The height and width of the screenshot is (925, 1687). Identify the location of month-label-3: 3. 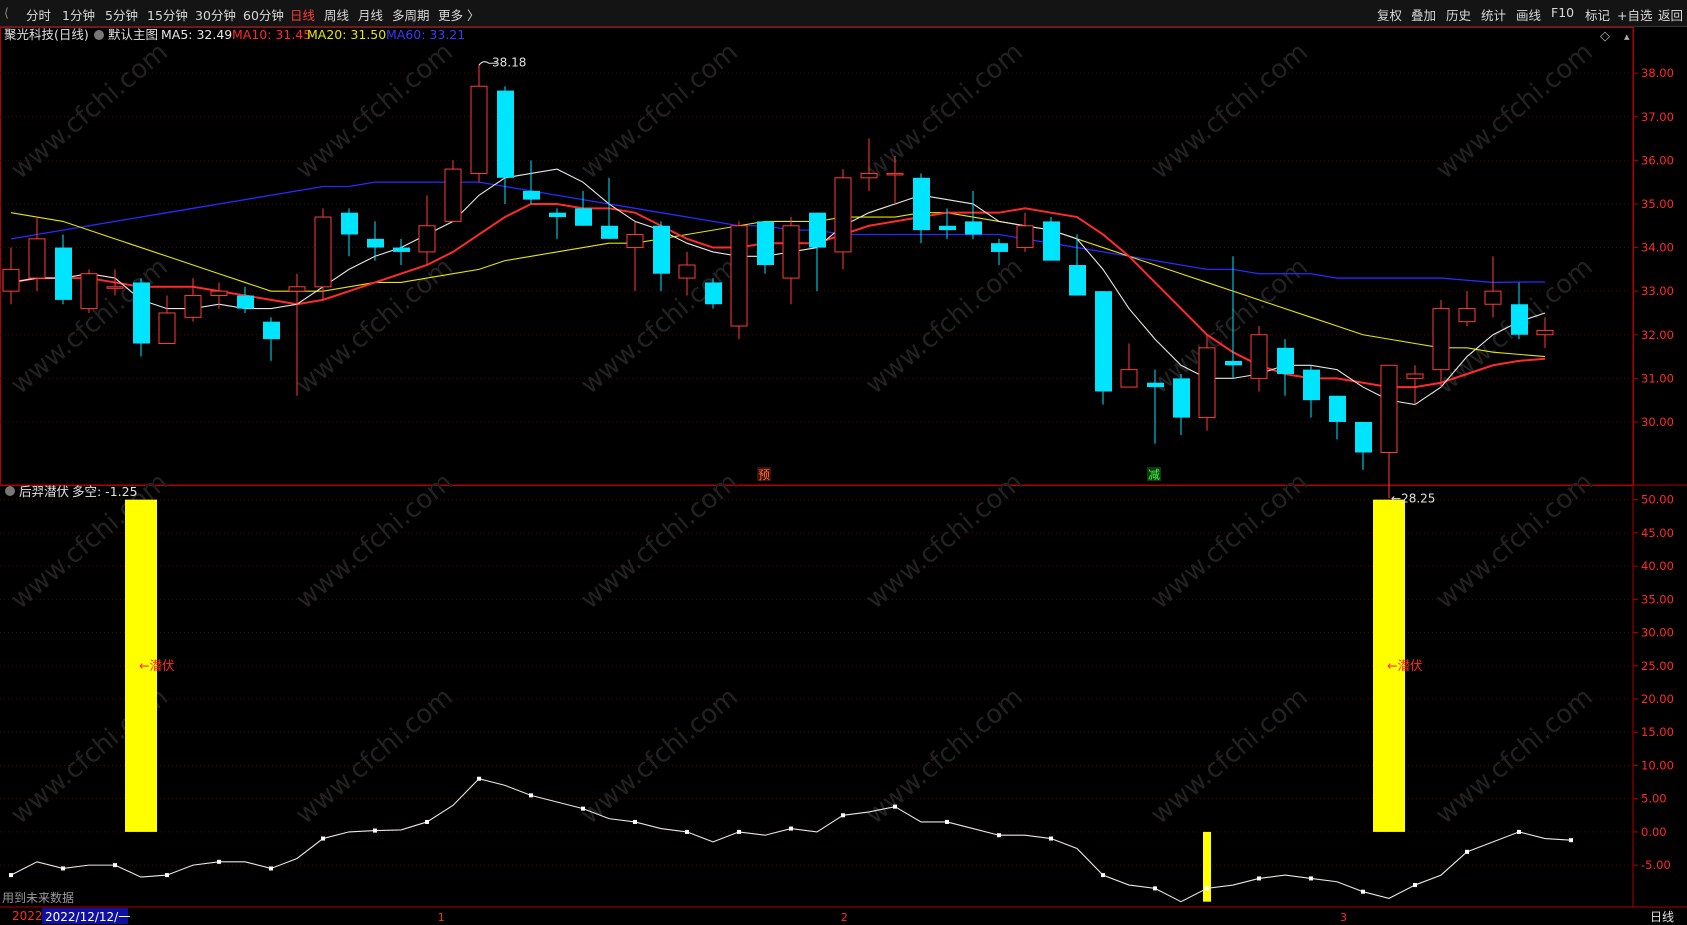
(1343, 917).